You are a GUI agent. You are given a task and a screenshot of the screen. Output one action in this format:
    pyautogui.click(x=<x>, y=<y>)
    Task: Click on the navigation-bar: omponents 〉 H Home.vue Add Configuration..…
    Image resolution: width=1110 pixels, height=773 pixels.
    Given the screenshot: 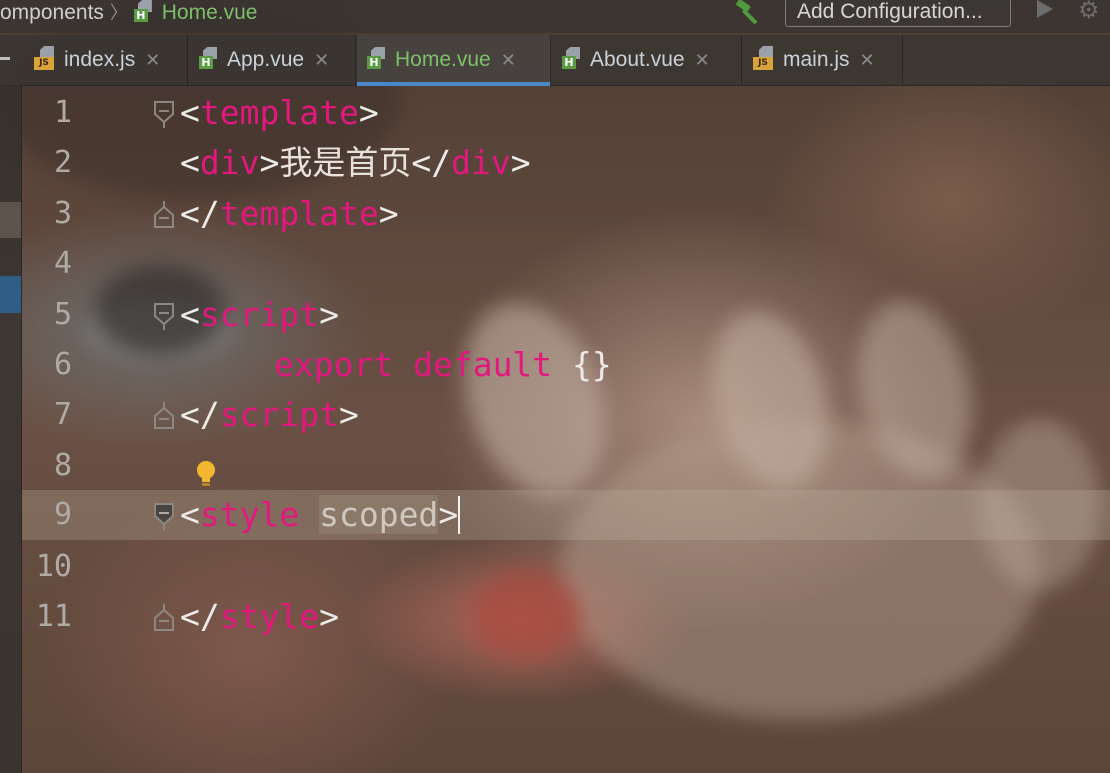 What is the action you would take?
    pyautogui.click(x=555, y=16)
    